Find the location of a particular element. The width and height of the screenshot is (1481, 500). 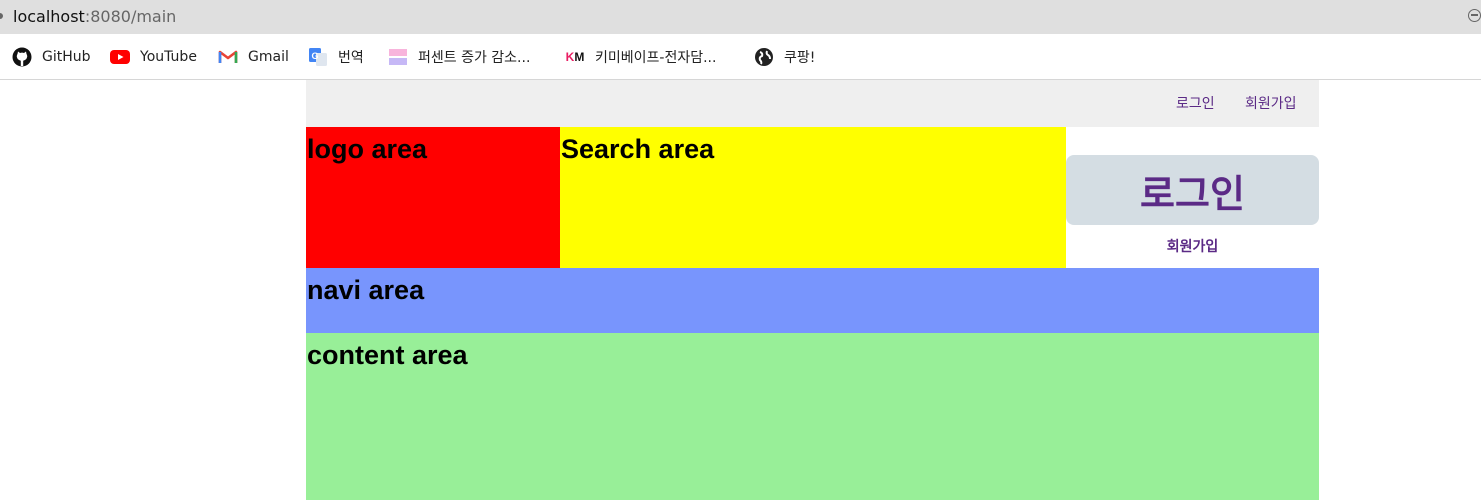

github-icon is located at coordinates (22, 57).